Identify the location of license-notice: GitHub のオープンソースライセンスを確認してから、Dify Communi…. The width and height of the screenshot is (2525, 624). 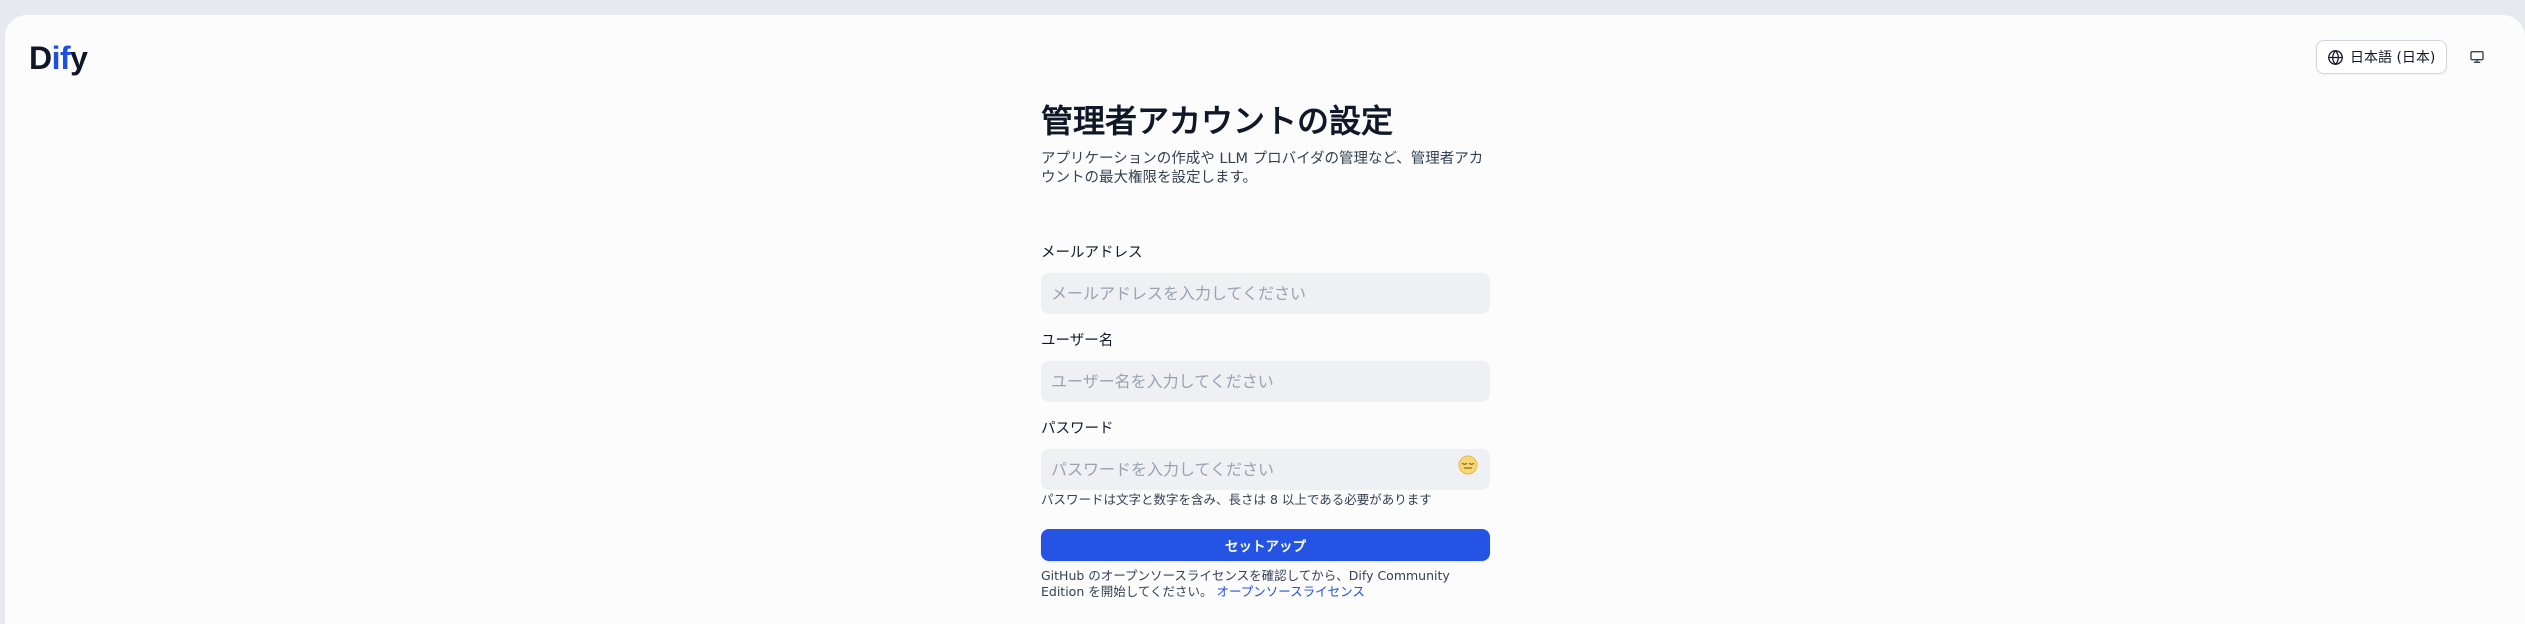
(1267, 584).